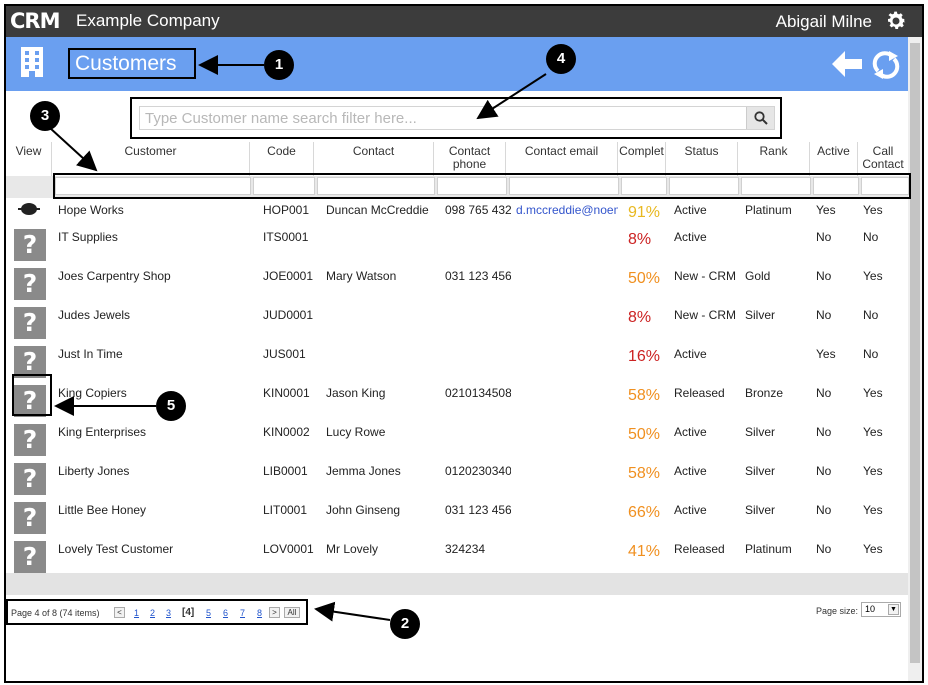 The height and width of the screenshot is (685, 928). I want to click on cell-rank: Silver, so click(760, 471).